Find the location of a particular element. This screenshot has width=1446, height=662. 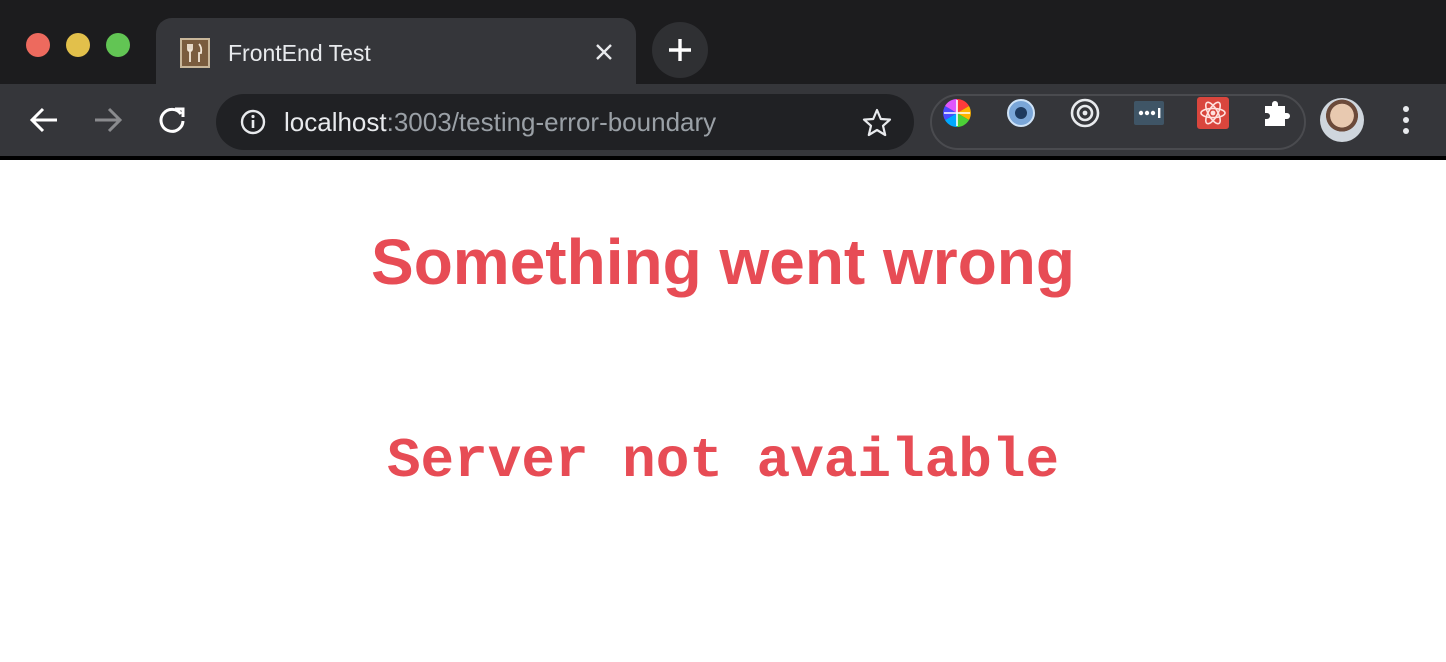

close-window-button is located at coordinates (38, 45).